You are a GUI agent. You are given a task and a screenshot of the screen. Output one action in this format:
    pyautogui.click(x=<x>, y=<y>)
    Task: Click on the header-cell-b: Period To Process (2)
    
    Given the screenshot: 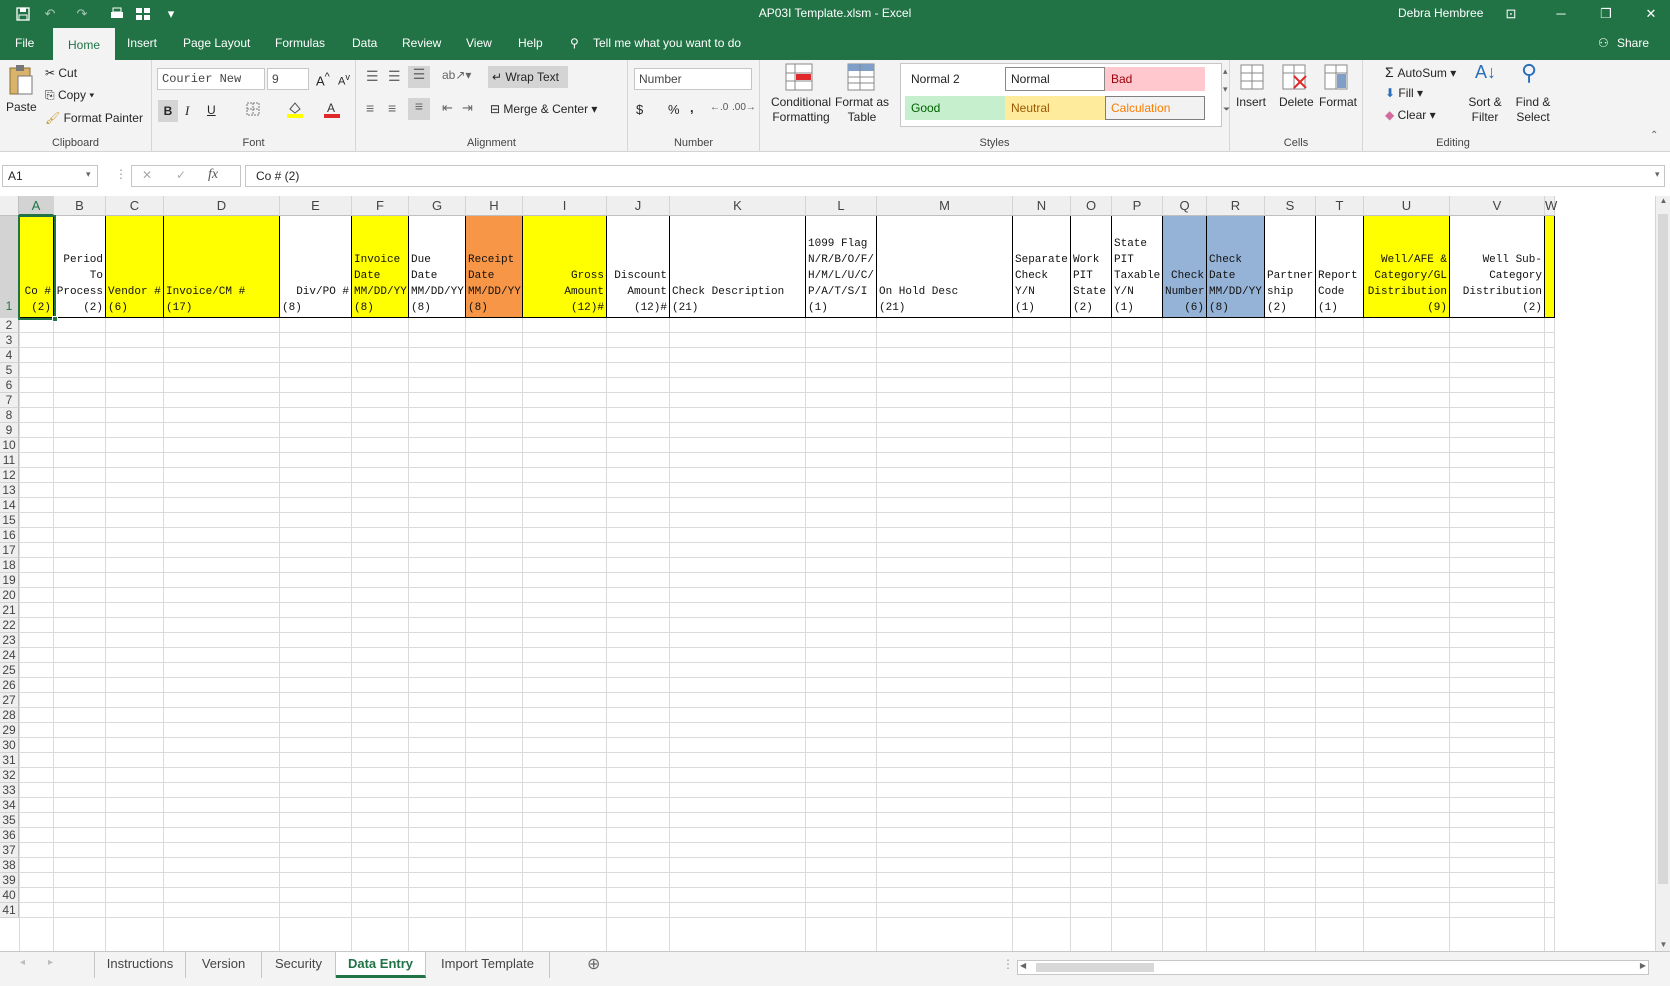 What is the action you would take?
    pyautogui.click(x=80, y=267)
    